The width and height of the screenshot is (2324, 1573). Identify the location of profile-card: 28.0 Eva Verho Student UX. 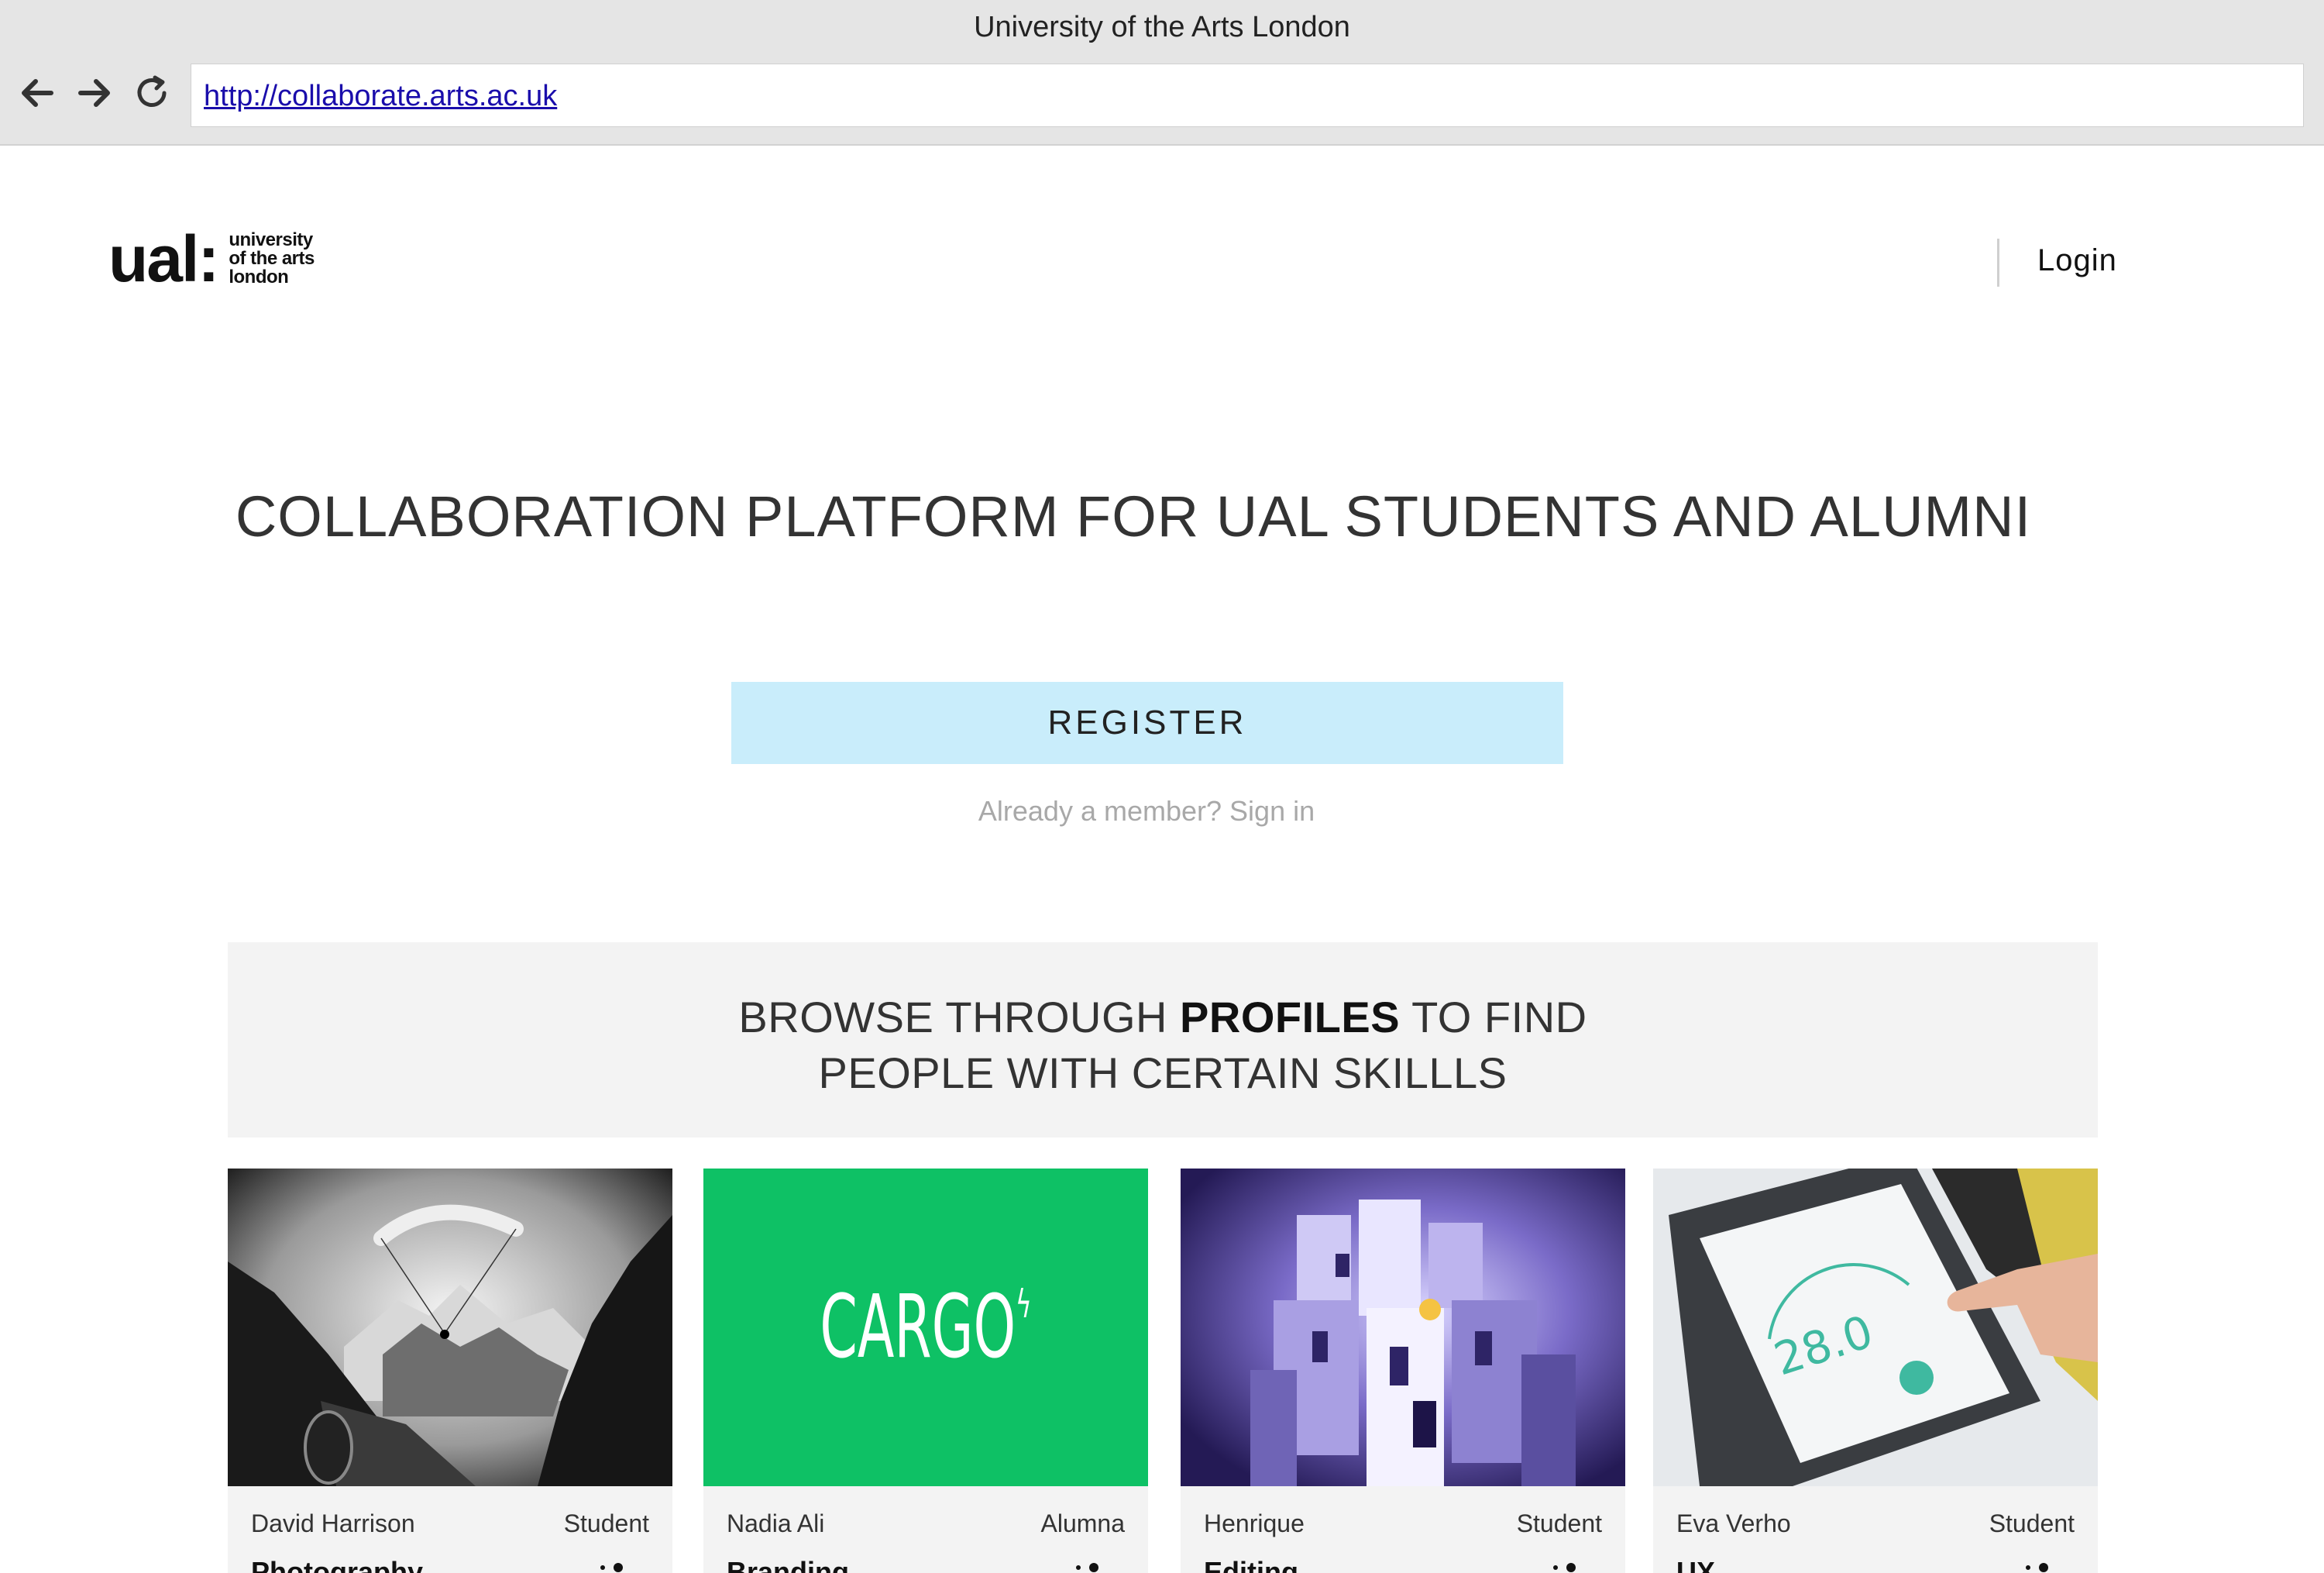
(1875, 1371).